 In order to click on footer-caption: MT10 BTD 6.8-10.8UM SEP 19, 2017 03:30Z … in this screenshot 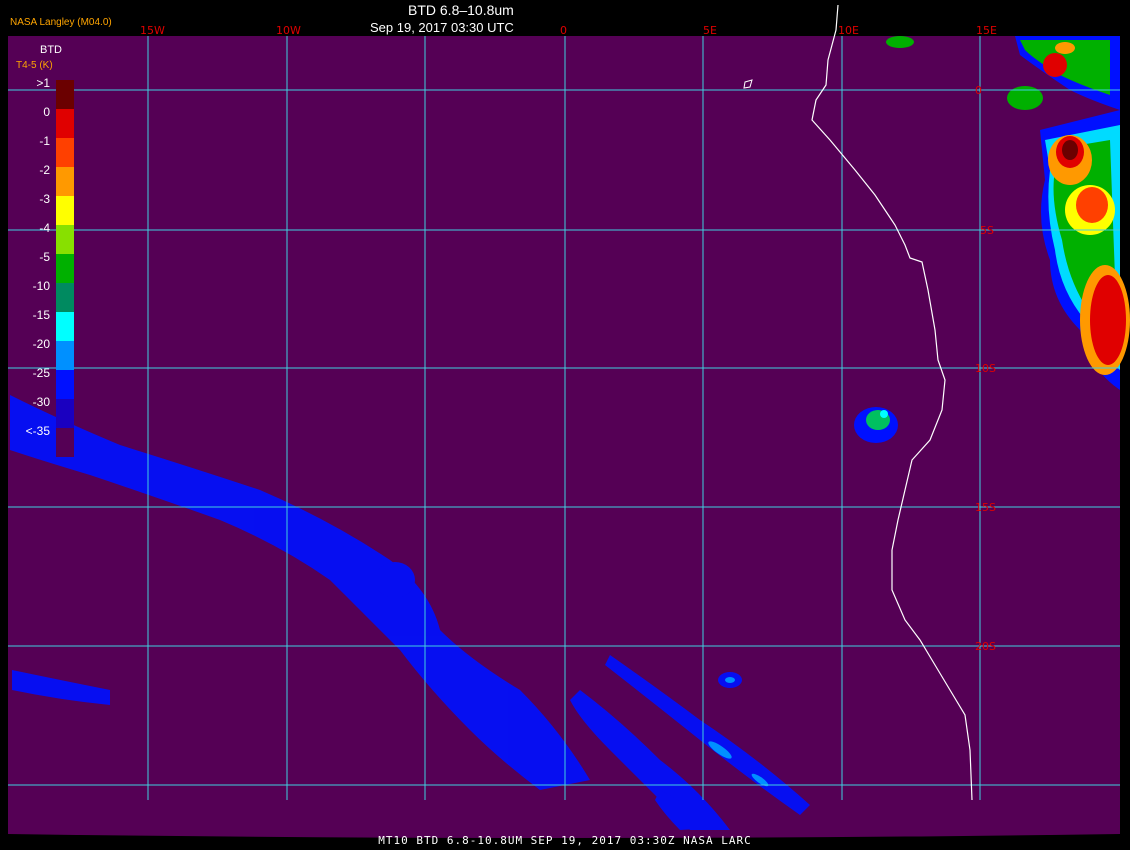, I will do `click(565, 840)`.